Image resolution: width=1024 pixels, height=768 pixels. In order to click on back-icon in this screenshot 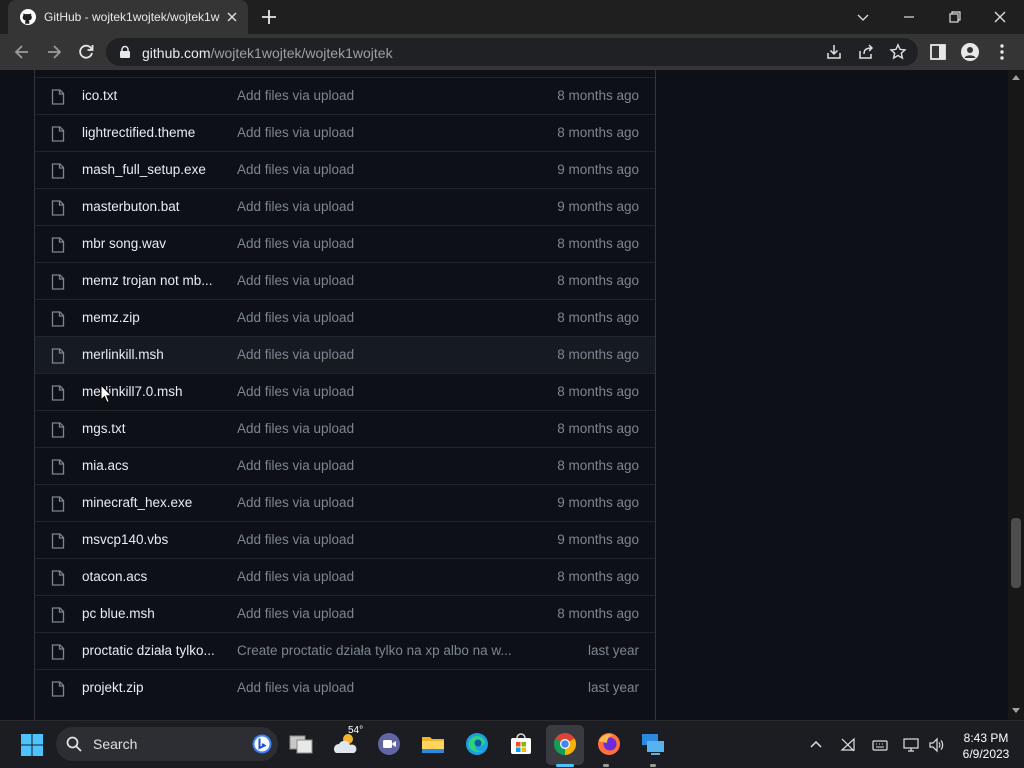, I will do `click(22, 52)`.